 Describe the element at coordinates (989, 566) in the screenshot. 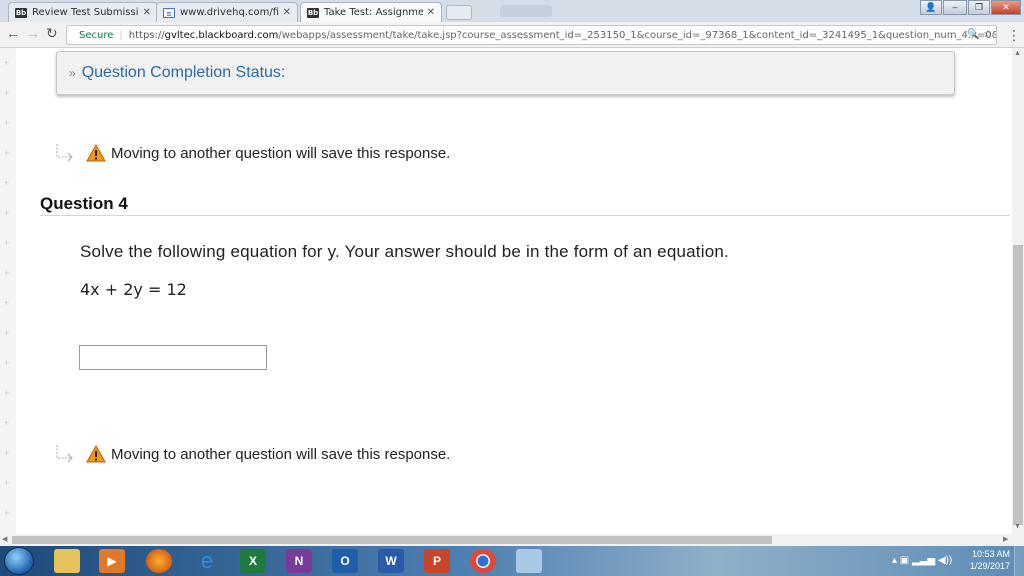

I see `clock-date: 1/29/2017` at that location.